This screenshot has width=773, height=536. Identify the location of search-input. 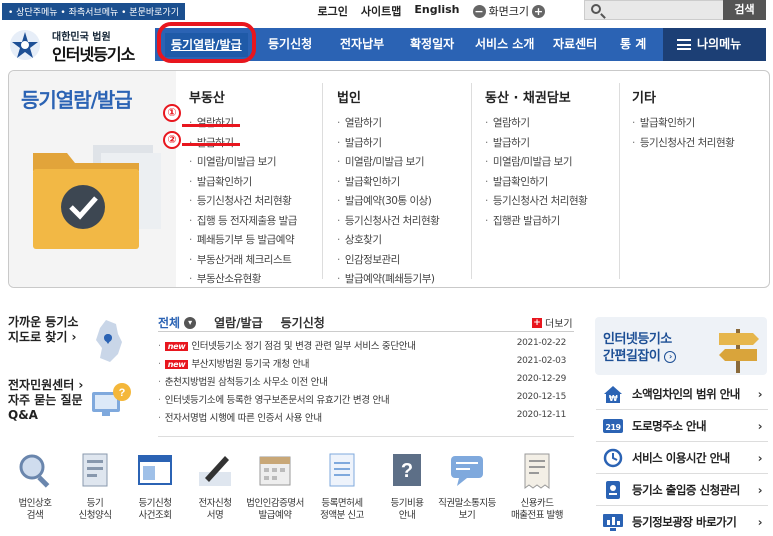
(654, 10).